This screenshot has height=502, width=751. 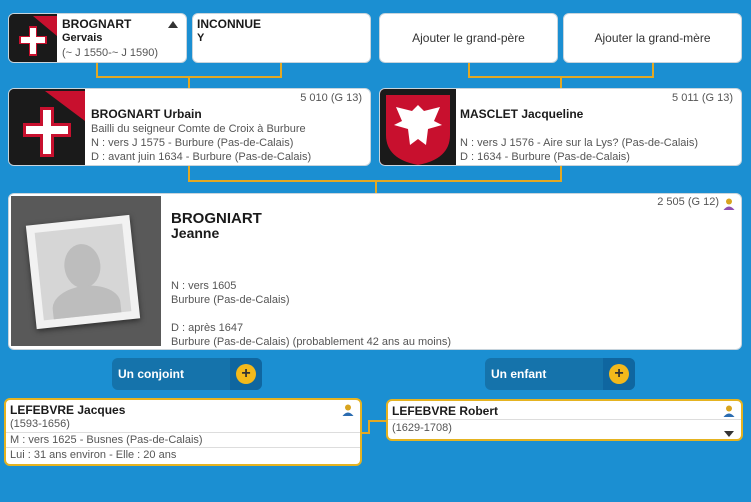 What do you see at coordinates (204, 286) in the screenshot?
I see `main-birth: N : vers 1605` at bounding box center [204, 286].